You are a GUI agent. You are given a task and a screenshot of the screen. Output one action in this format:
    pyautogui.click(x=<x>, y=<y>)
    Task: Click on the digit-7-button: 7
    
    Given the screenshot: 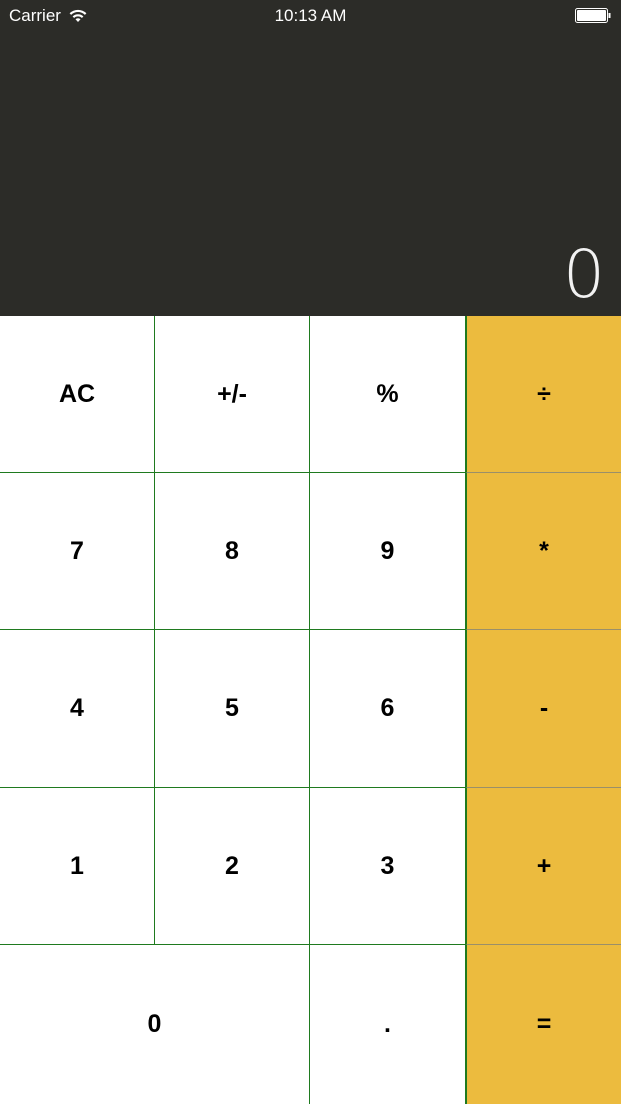 What is the action you would take?
    pyautogui.click(x=77, y=551)
    